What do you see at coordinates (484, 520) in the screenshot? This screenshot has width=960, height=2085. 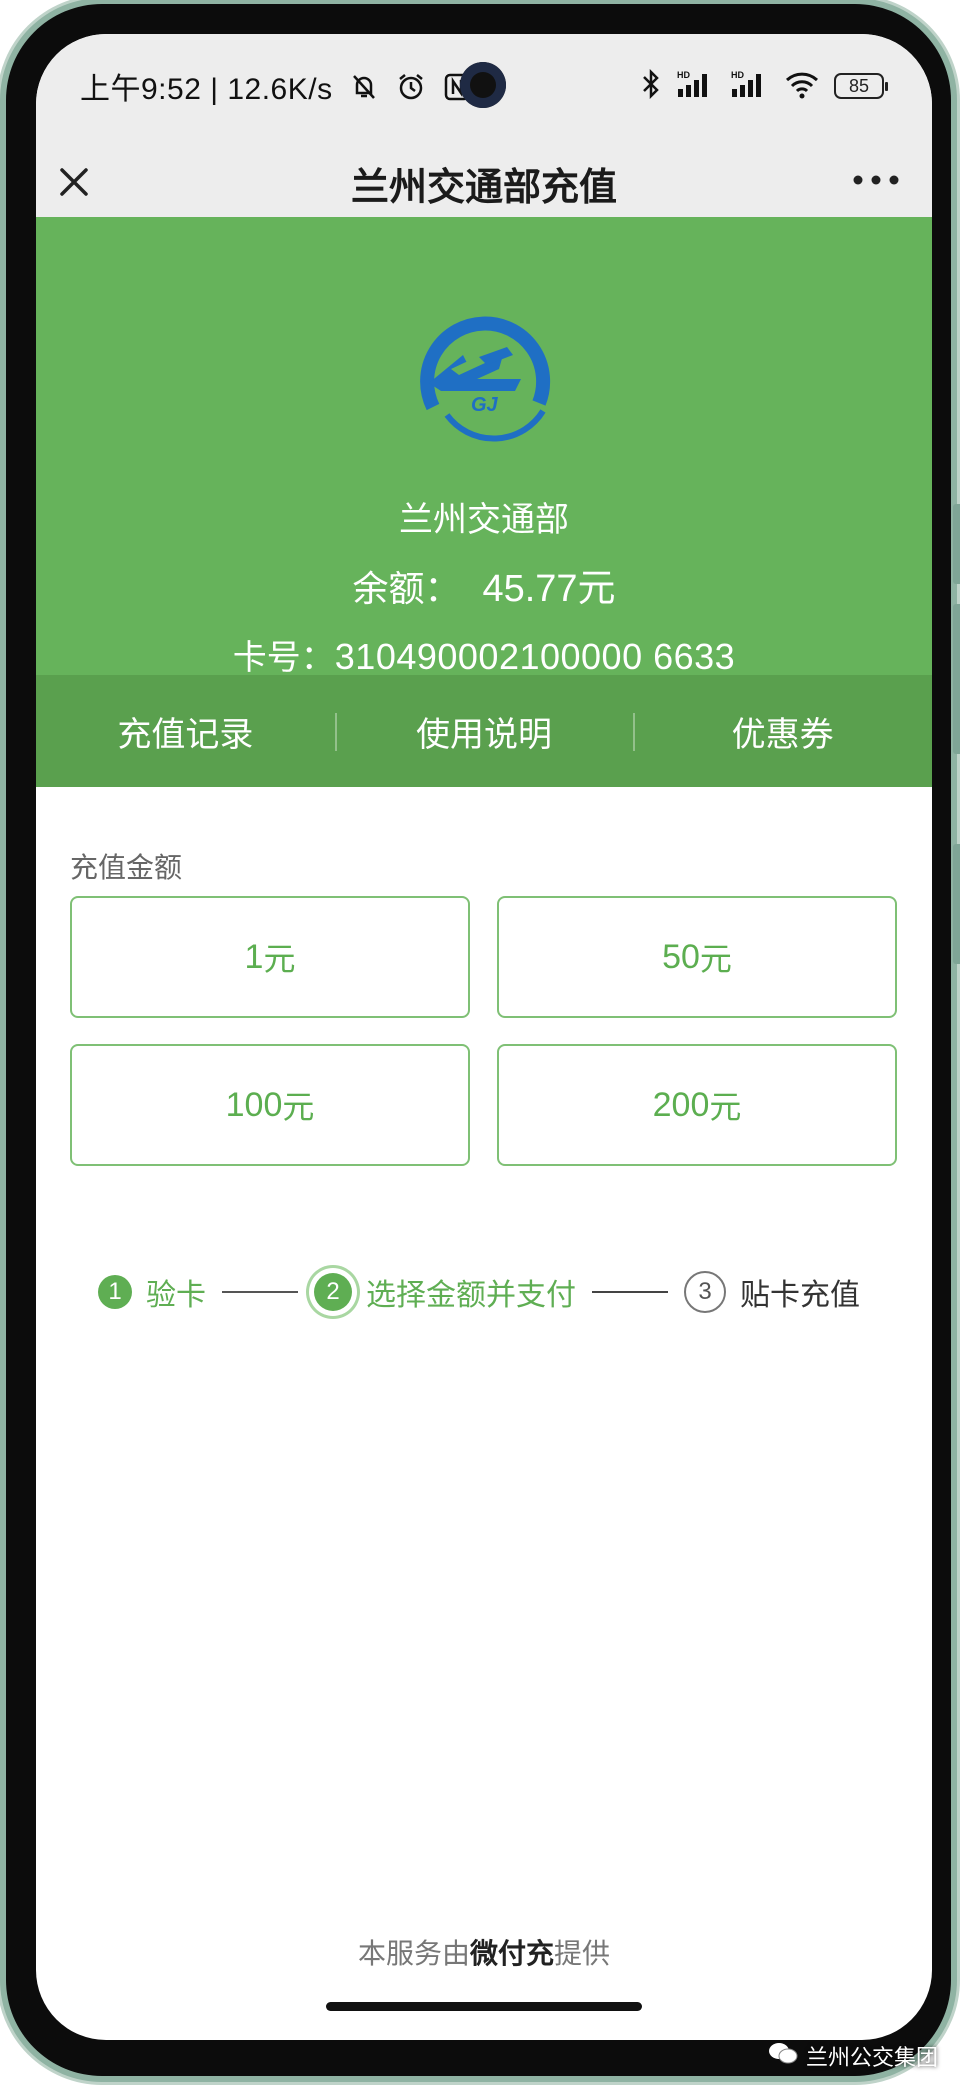 I see `card-company-name: 兰州交通部` at bounding box center [484, 520].